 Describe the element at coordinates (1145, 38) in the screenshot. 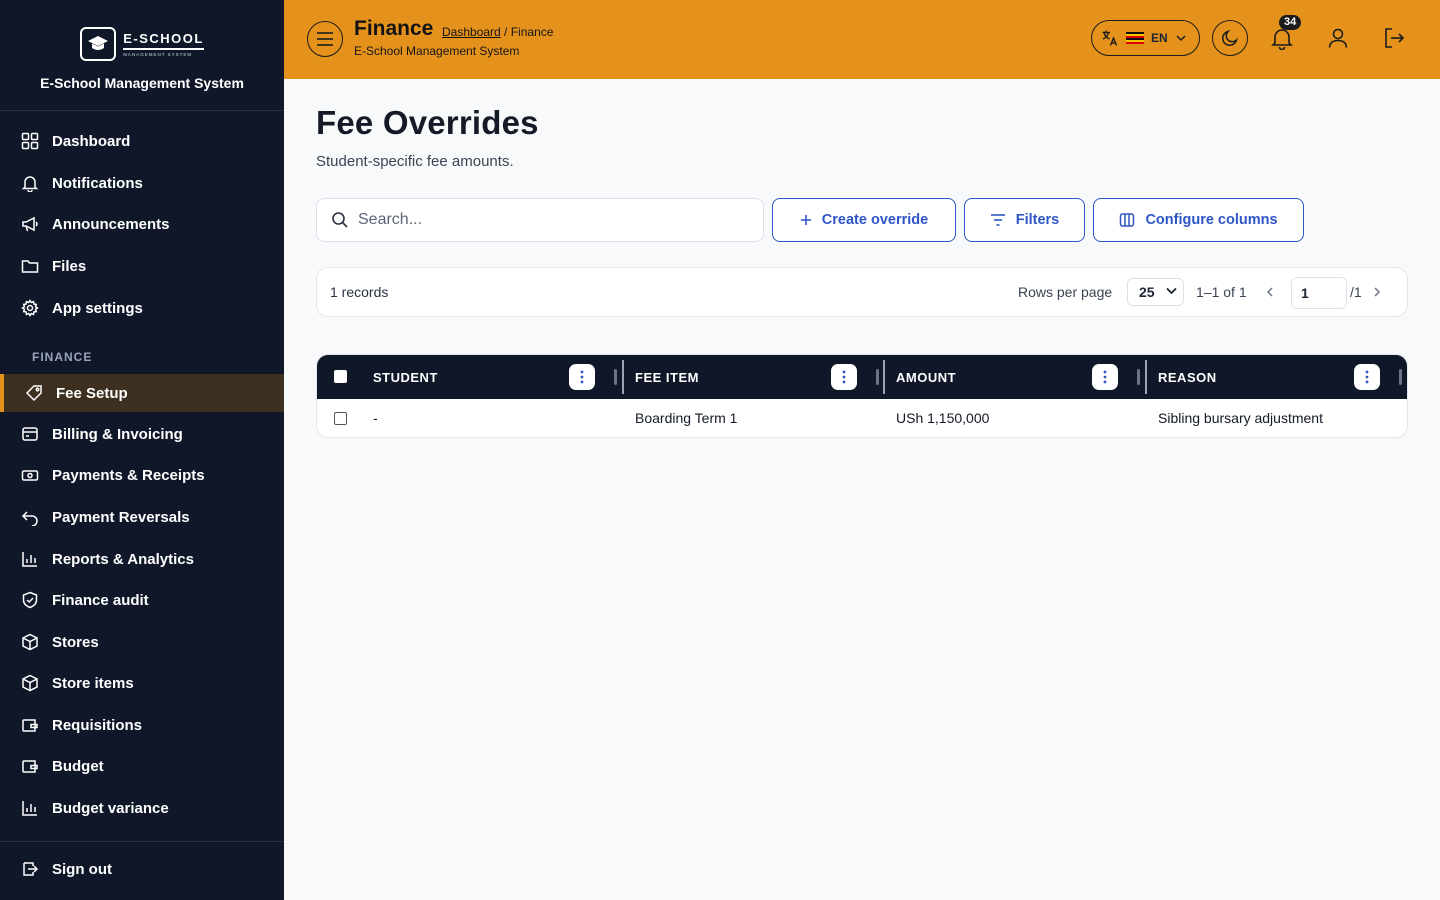

I see `language-selector: EN` at that location.